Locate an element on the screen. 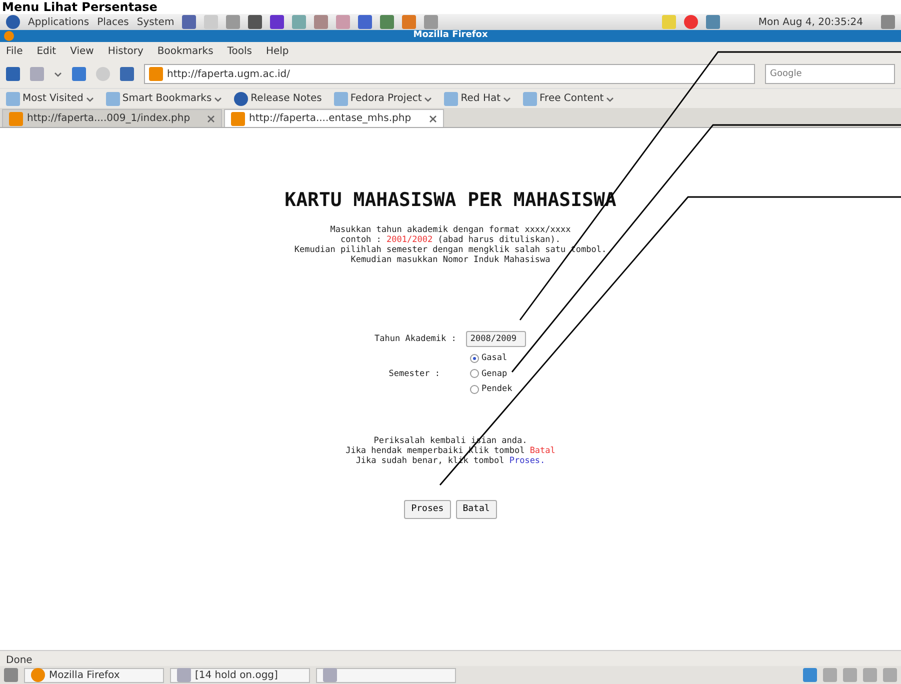 Image resolution: width=901 pixels, height=684 pixels. menu-item: Bookmarks is located at coordinates (185, 51).